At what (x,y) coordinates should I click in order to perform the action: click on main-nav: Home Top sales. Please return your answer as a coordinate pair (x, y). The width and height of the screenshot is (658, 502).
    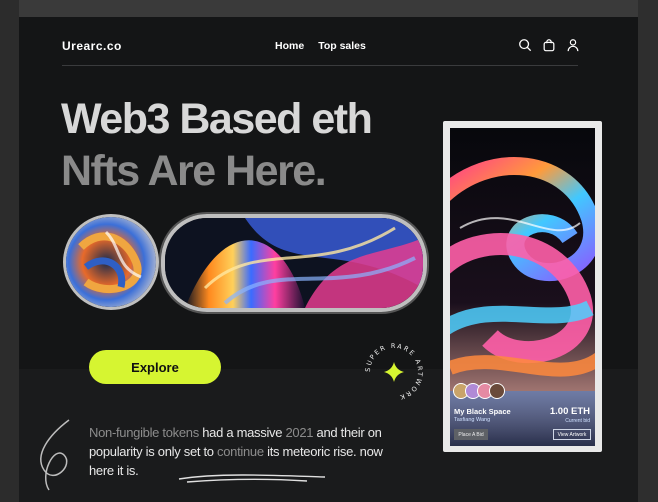
    Looking at the image, I should click on (320, 46).